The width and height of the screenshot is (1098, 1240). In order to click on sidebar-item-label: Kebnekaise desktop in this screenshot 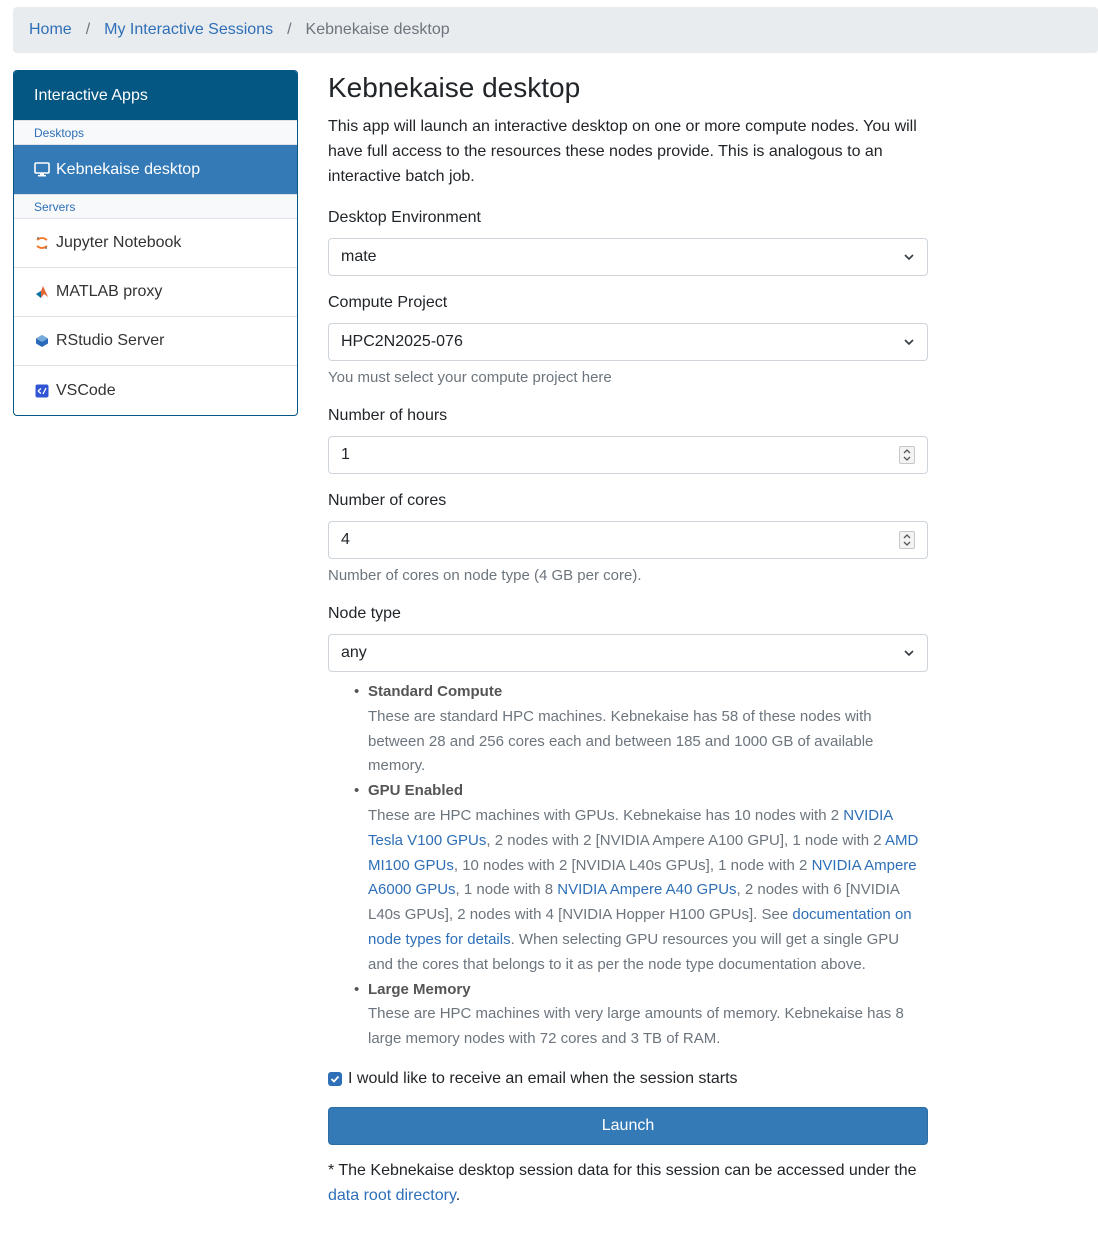, I will do `click(128, 169)`.